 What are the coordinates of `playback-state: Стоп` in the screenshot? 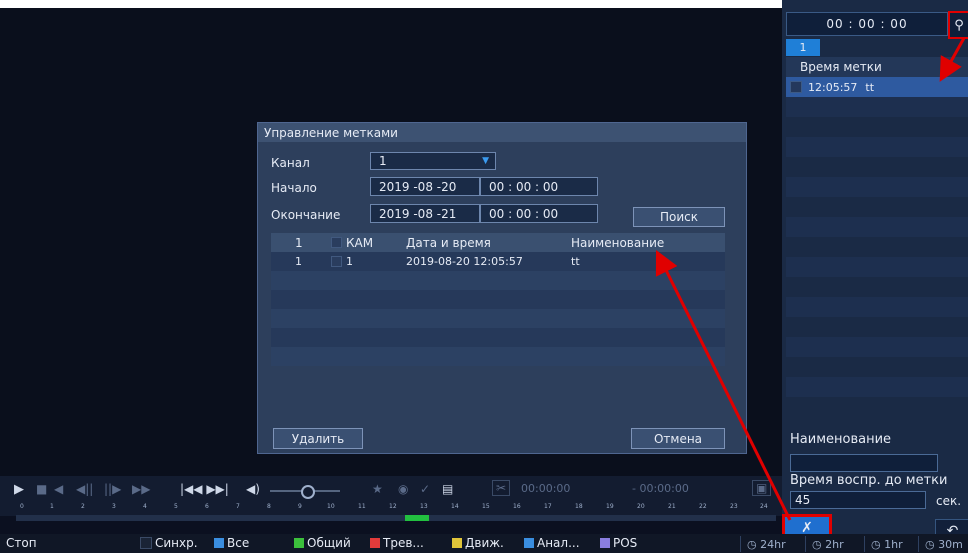 It's located at (21, 543).